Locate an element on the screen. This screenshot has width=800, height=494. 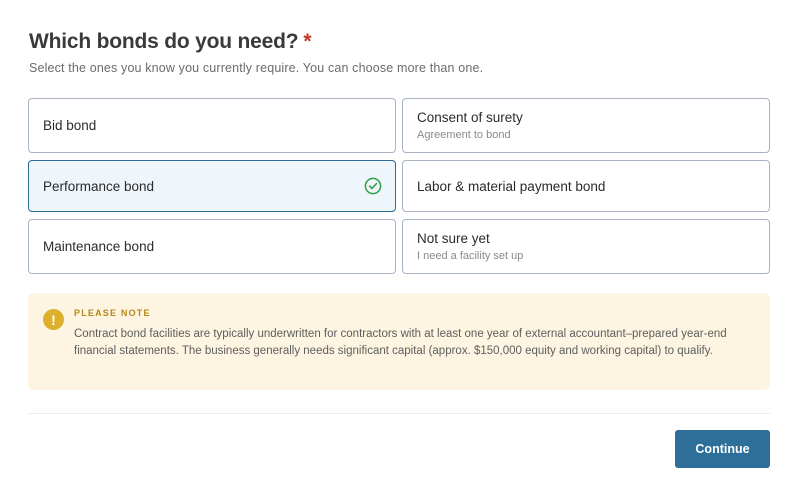
option-sublabel: I need a facility set up is located at coordinates (470, 256).